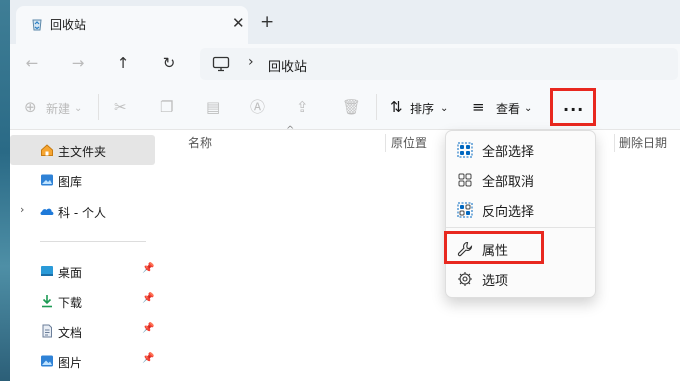 The width and height of the screenshot is (680, 381). What do you see at coordinates (70, 333) in the screenshot?
I see `sidebar-item-label: 文档` at bounding box center [70, 333].